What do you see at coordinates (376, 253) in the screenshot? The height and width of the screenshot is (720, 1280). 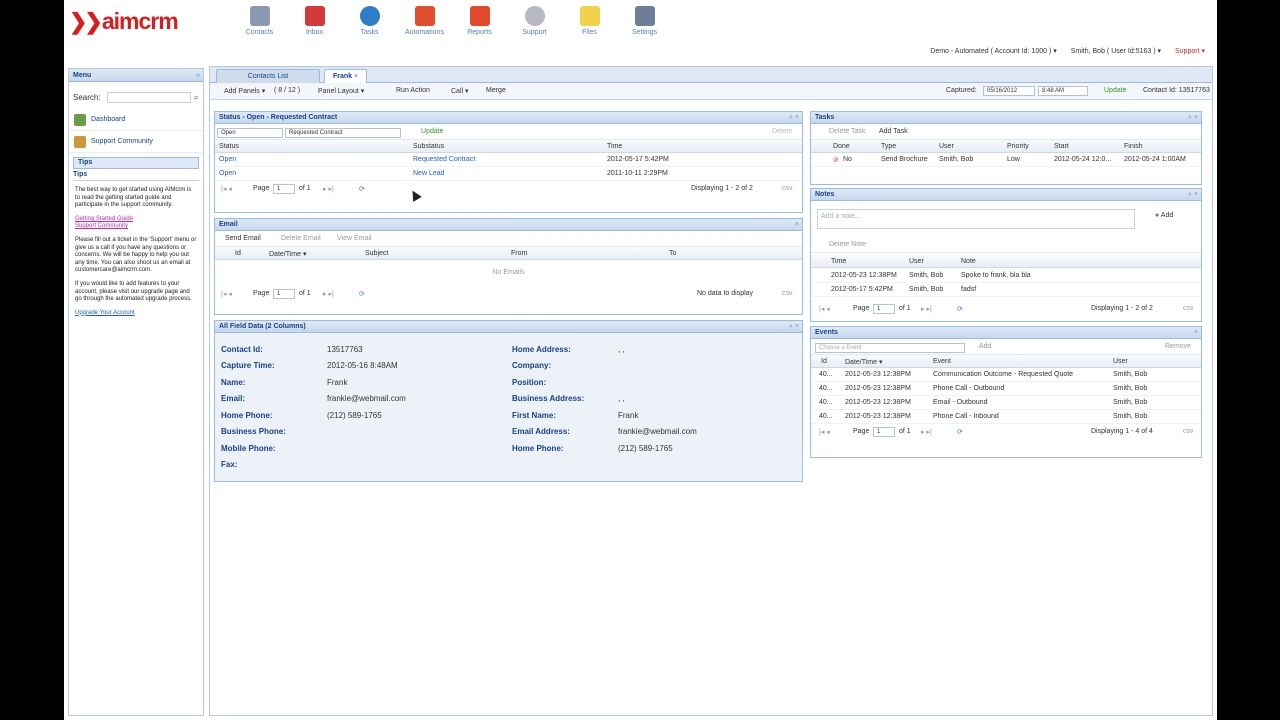 I see `col-subject: Subject` at bounding box center [376, 253].